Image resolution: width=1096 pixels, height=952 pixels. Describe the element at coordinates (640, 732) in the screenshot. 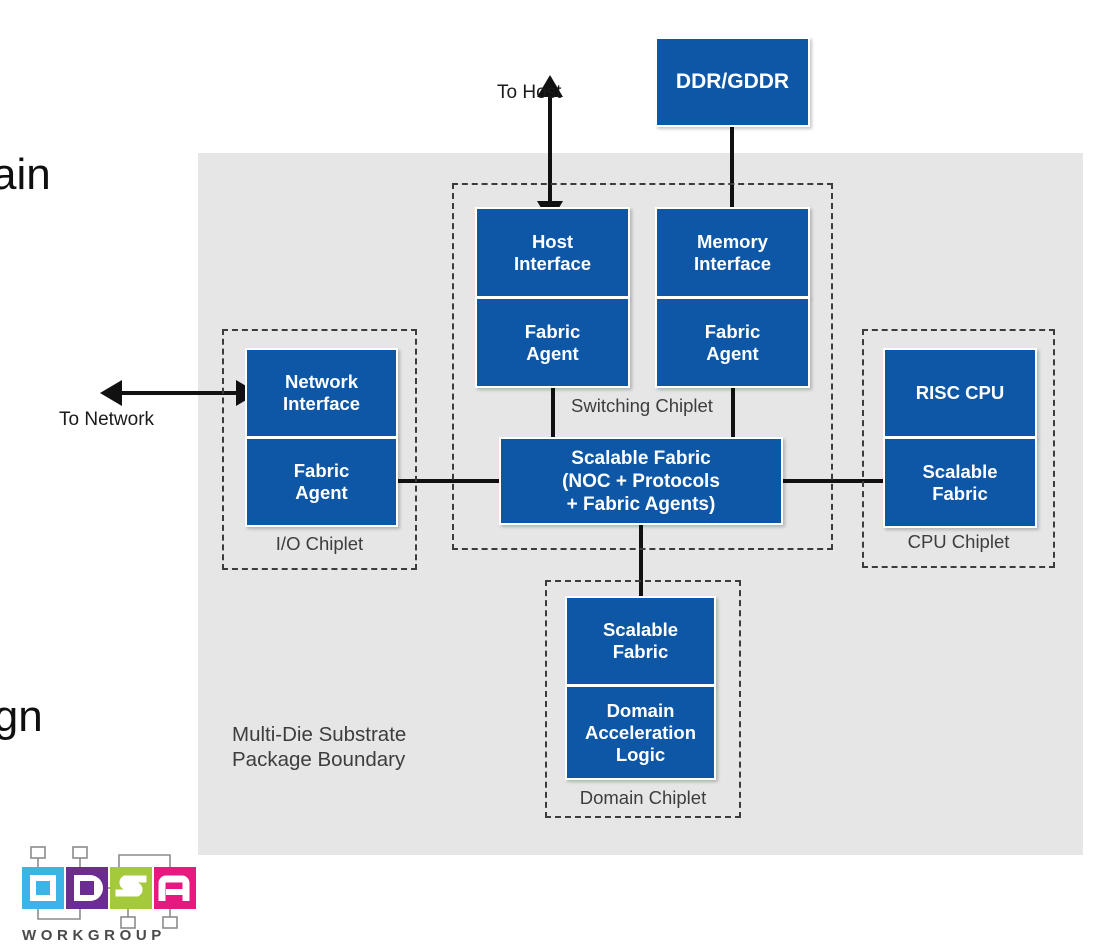

I see `block-domain-acceleration-logic: Domain Acceleration Logic` at that location.